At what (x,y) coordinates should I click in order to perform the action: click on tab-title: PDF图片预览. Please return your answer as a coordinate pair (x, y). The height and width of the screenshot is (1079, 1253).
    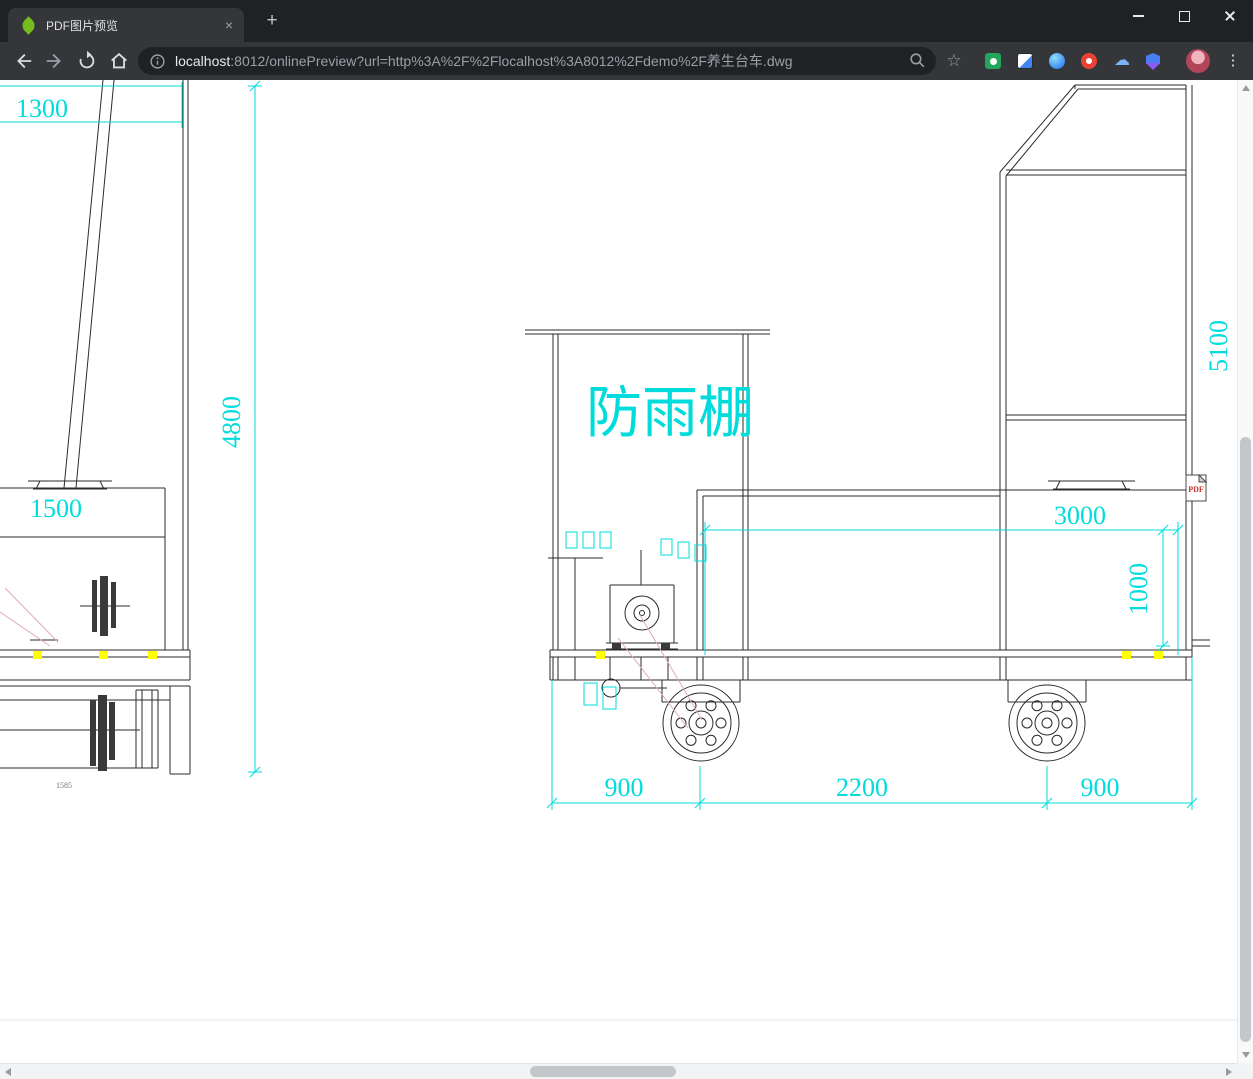
    Looking at the image, I should click on (82, 25).